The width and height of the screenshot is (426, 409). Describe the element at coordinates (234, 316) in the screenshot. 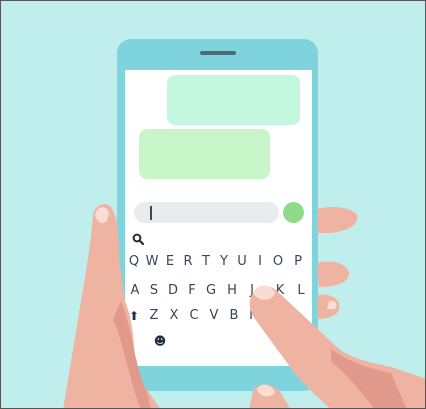

I see `key-b: B` at that location.